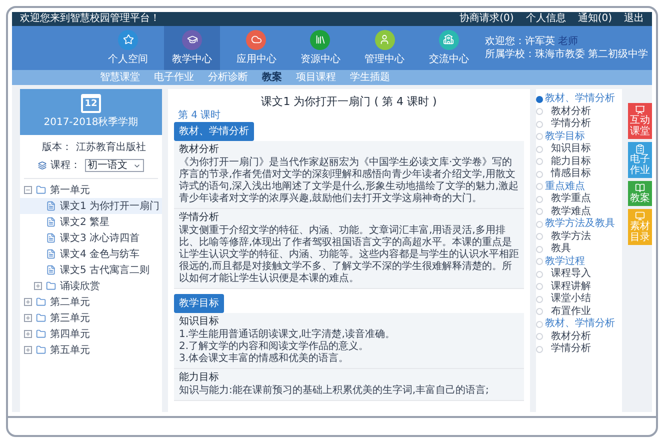 The image size is (664, 443). Describe the element at coordinates (111, 147) in the screenshot. I see `edition-name: 江苏教育出版社` at that location.